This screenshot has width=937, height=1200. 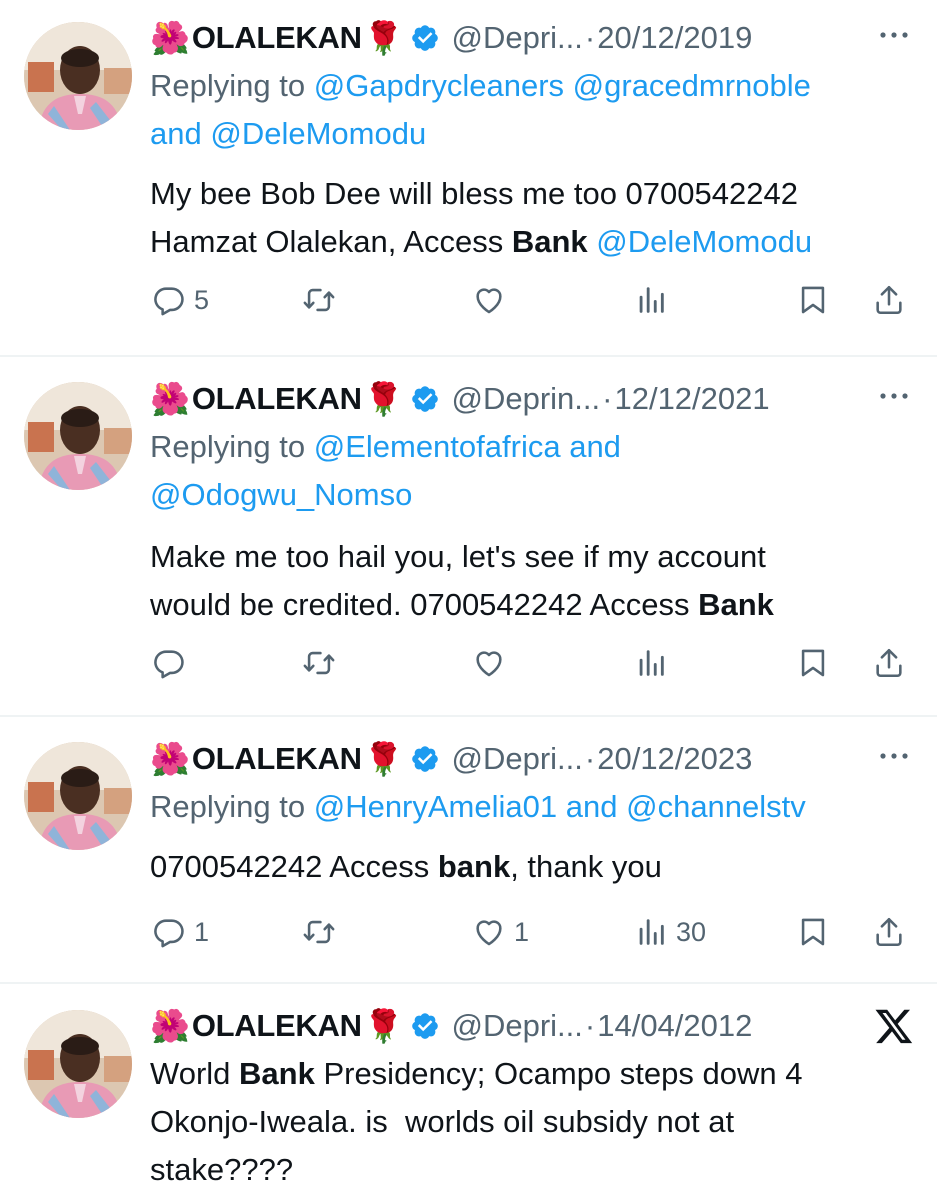 What do you see at coordinates (535, 663) in the screenshot?
I see `action-bar` at bounding box center [535, 663].